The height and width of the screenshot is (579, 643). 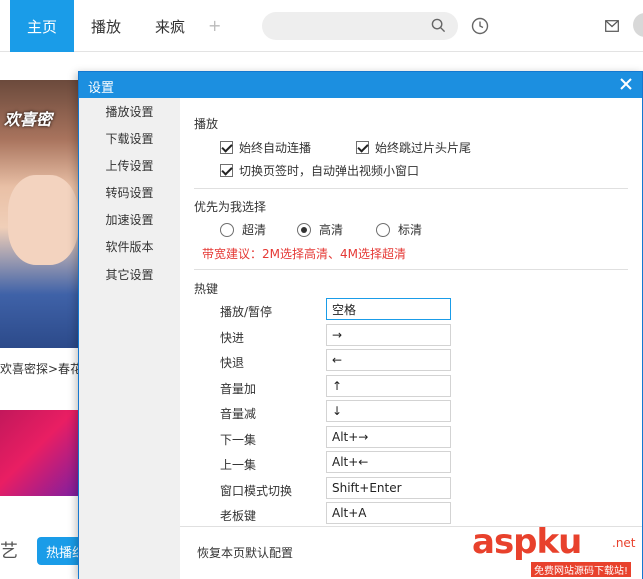 What do you see at coordinates (106, 26) in the screenshot?
I see `tab-play: 播放` at bounding box center [106, 26].